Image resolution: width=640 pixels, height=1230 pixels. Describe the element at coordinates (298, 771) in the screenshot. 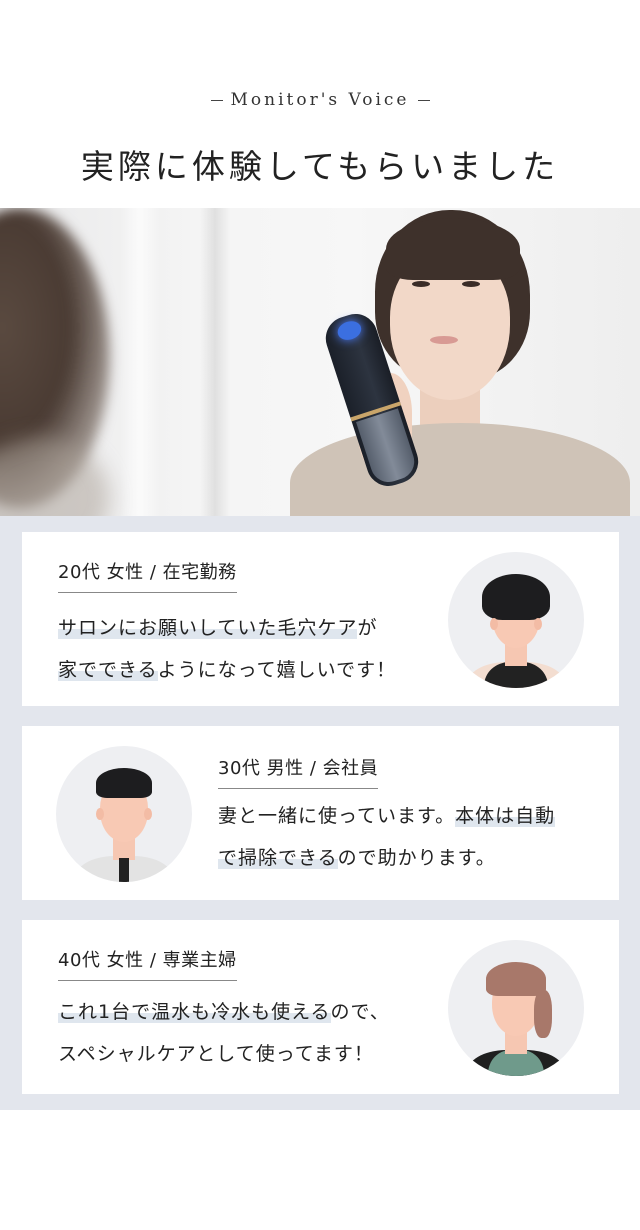

I see `voice-meta: 30代 男性 / 会社員` at that location.